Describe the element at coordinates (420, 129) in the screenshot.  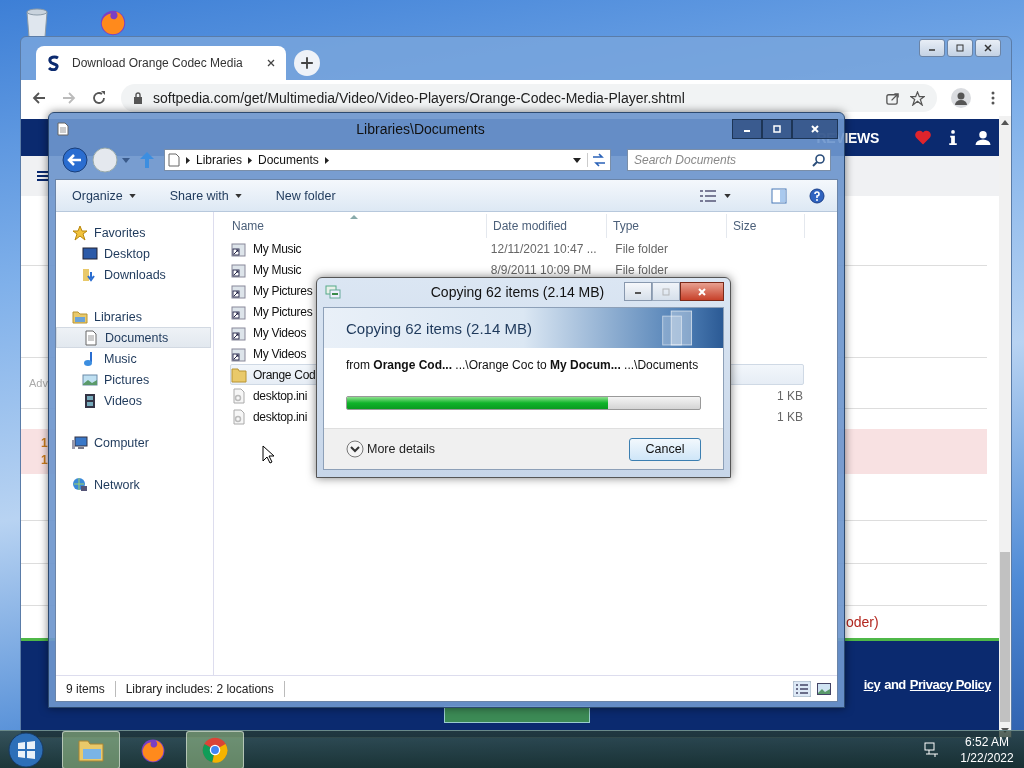
I see `window-title: Libraries\Documents` at that location.